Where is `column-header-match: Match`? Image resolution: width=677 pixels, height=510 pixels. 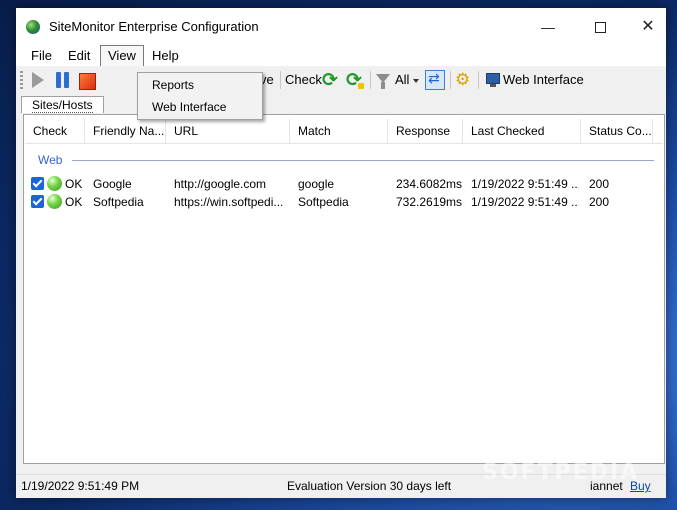 column-header-match: Match is located at coordinates (339, 131).